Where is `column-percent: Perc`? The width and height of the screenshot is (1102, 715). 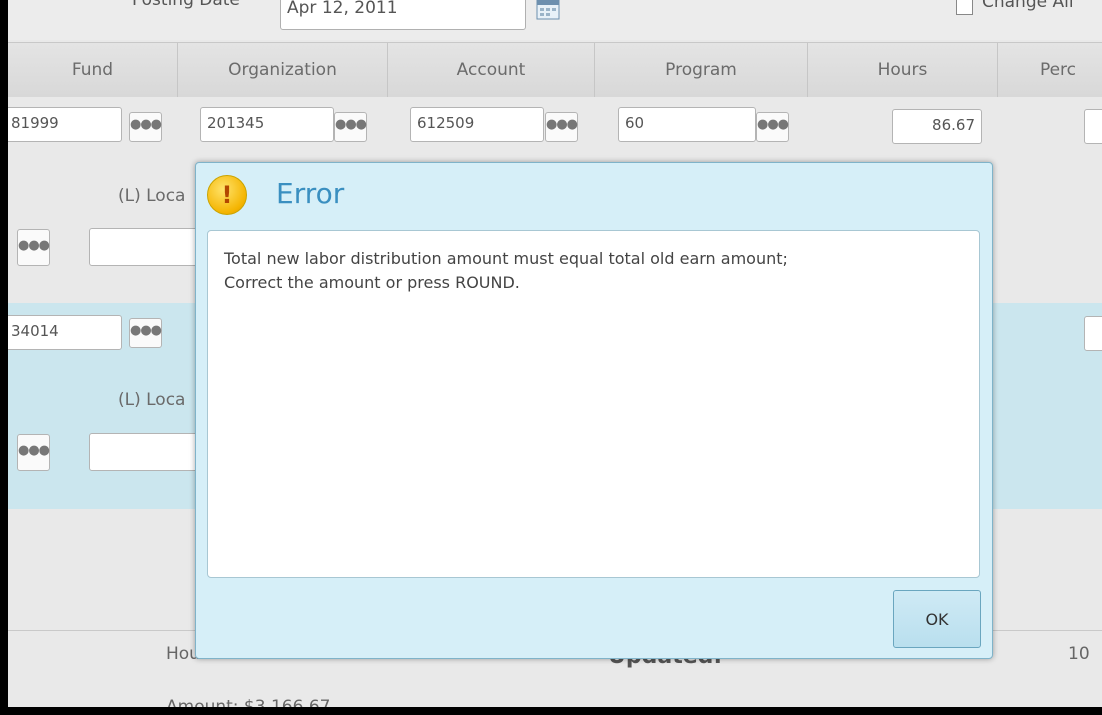 column-percent: Perc is located at coordinates (1058, 70).